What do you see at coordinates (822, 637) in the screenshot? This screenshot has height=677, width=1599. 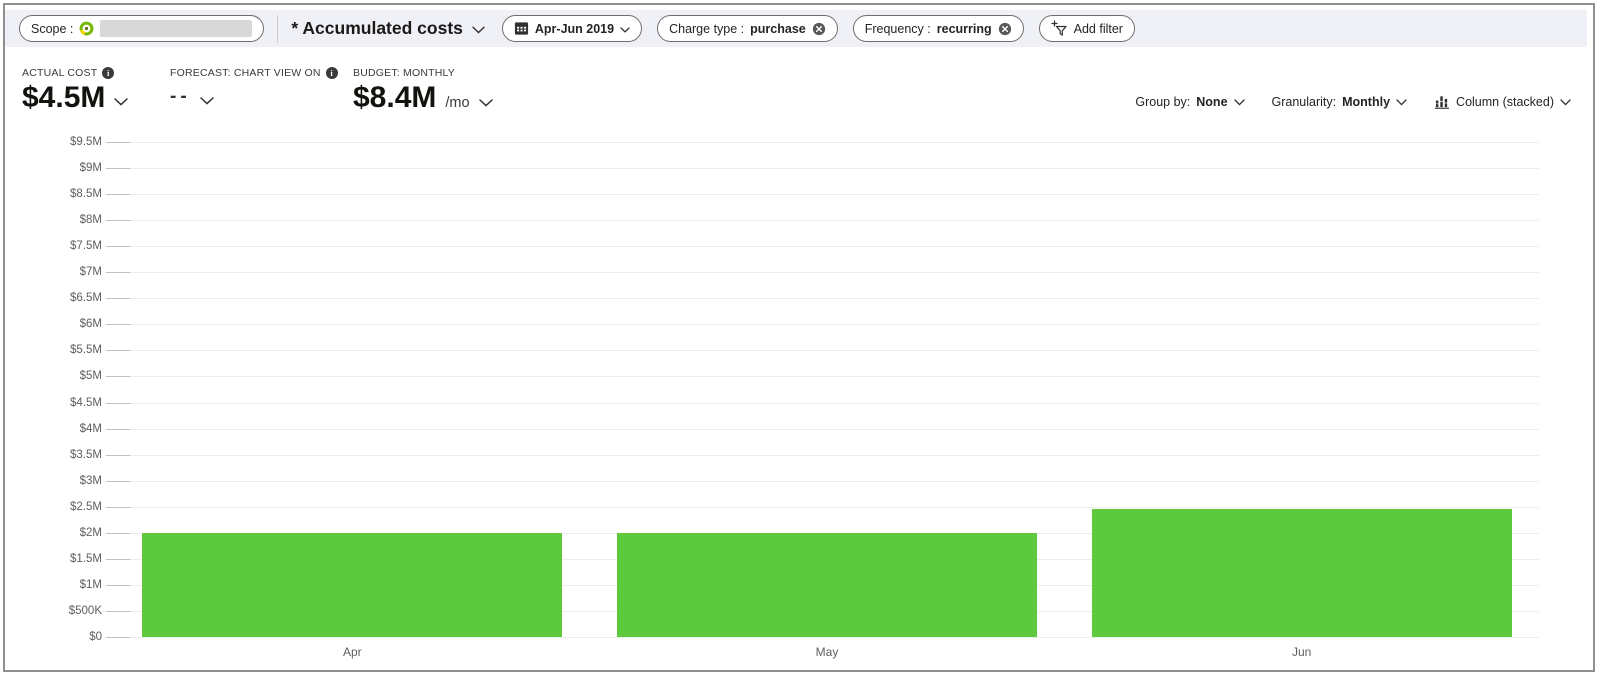 I see `gridline` at bounding box center [822, 637].